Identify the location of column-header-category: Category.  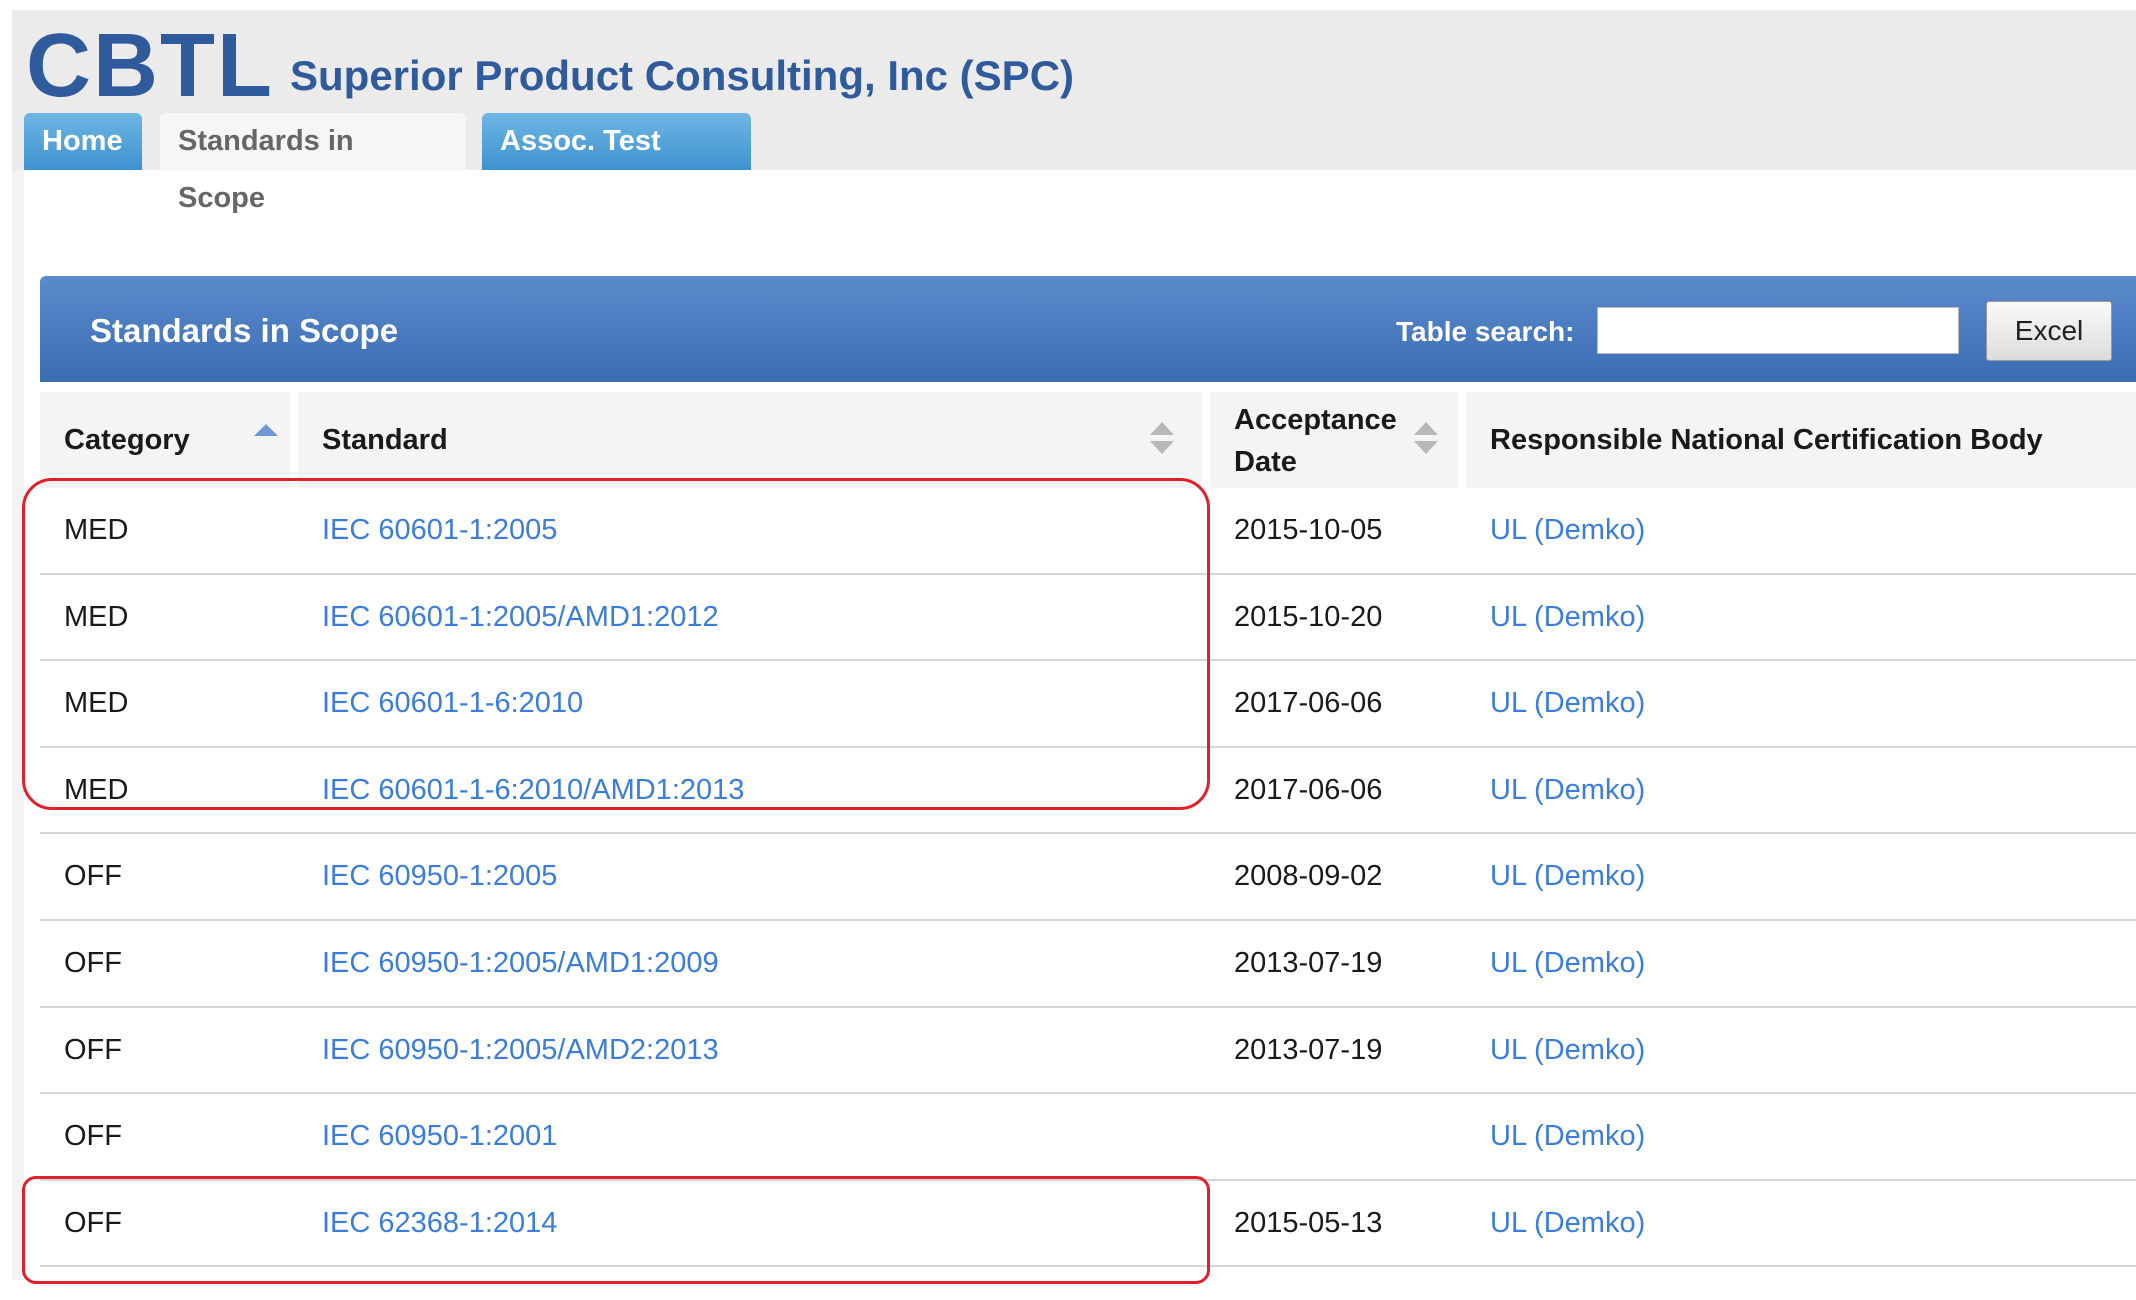
(165, 440).